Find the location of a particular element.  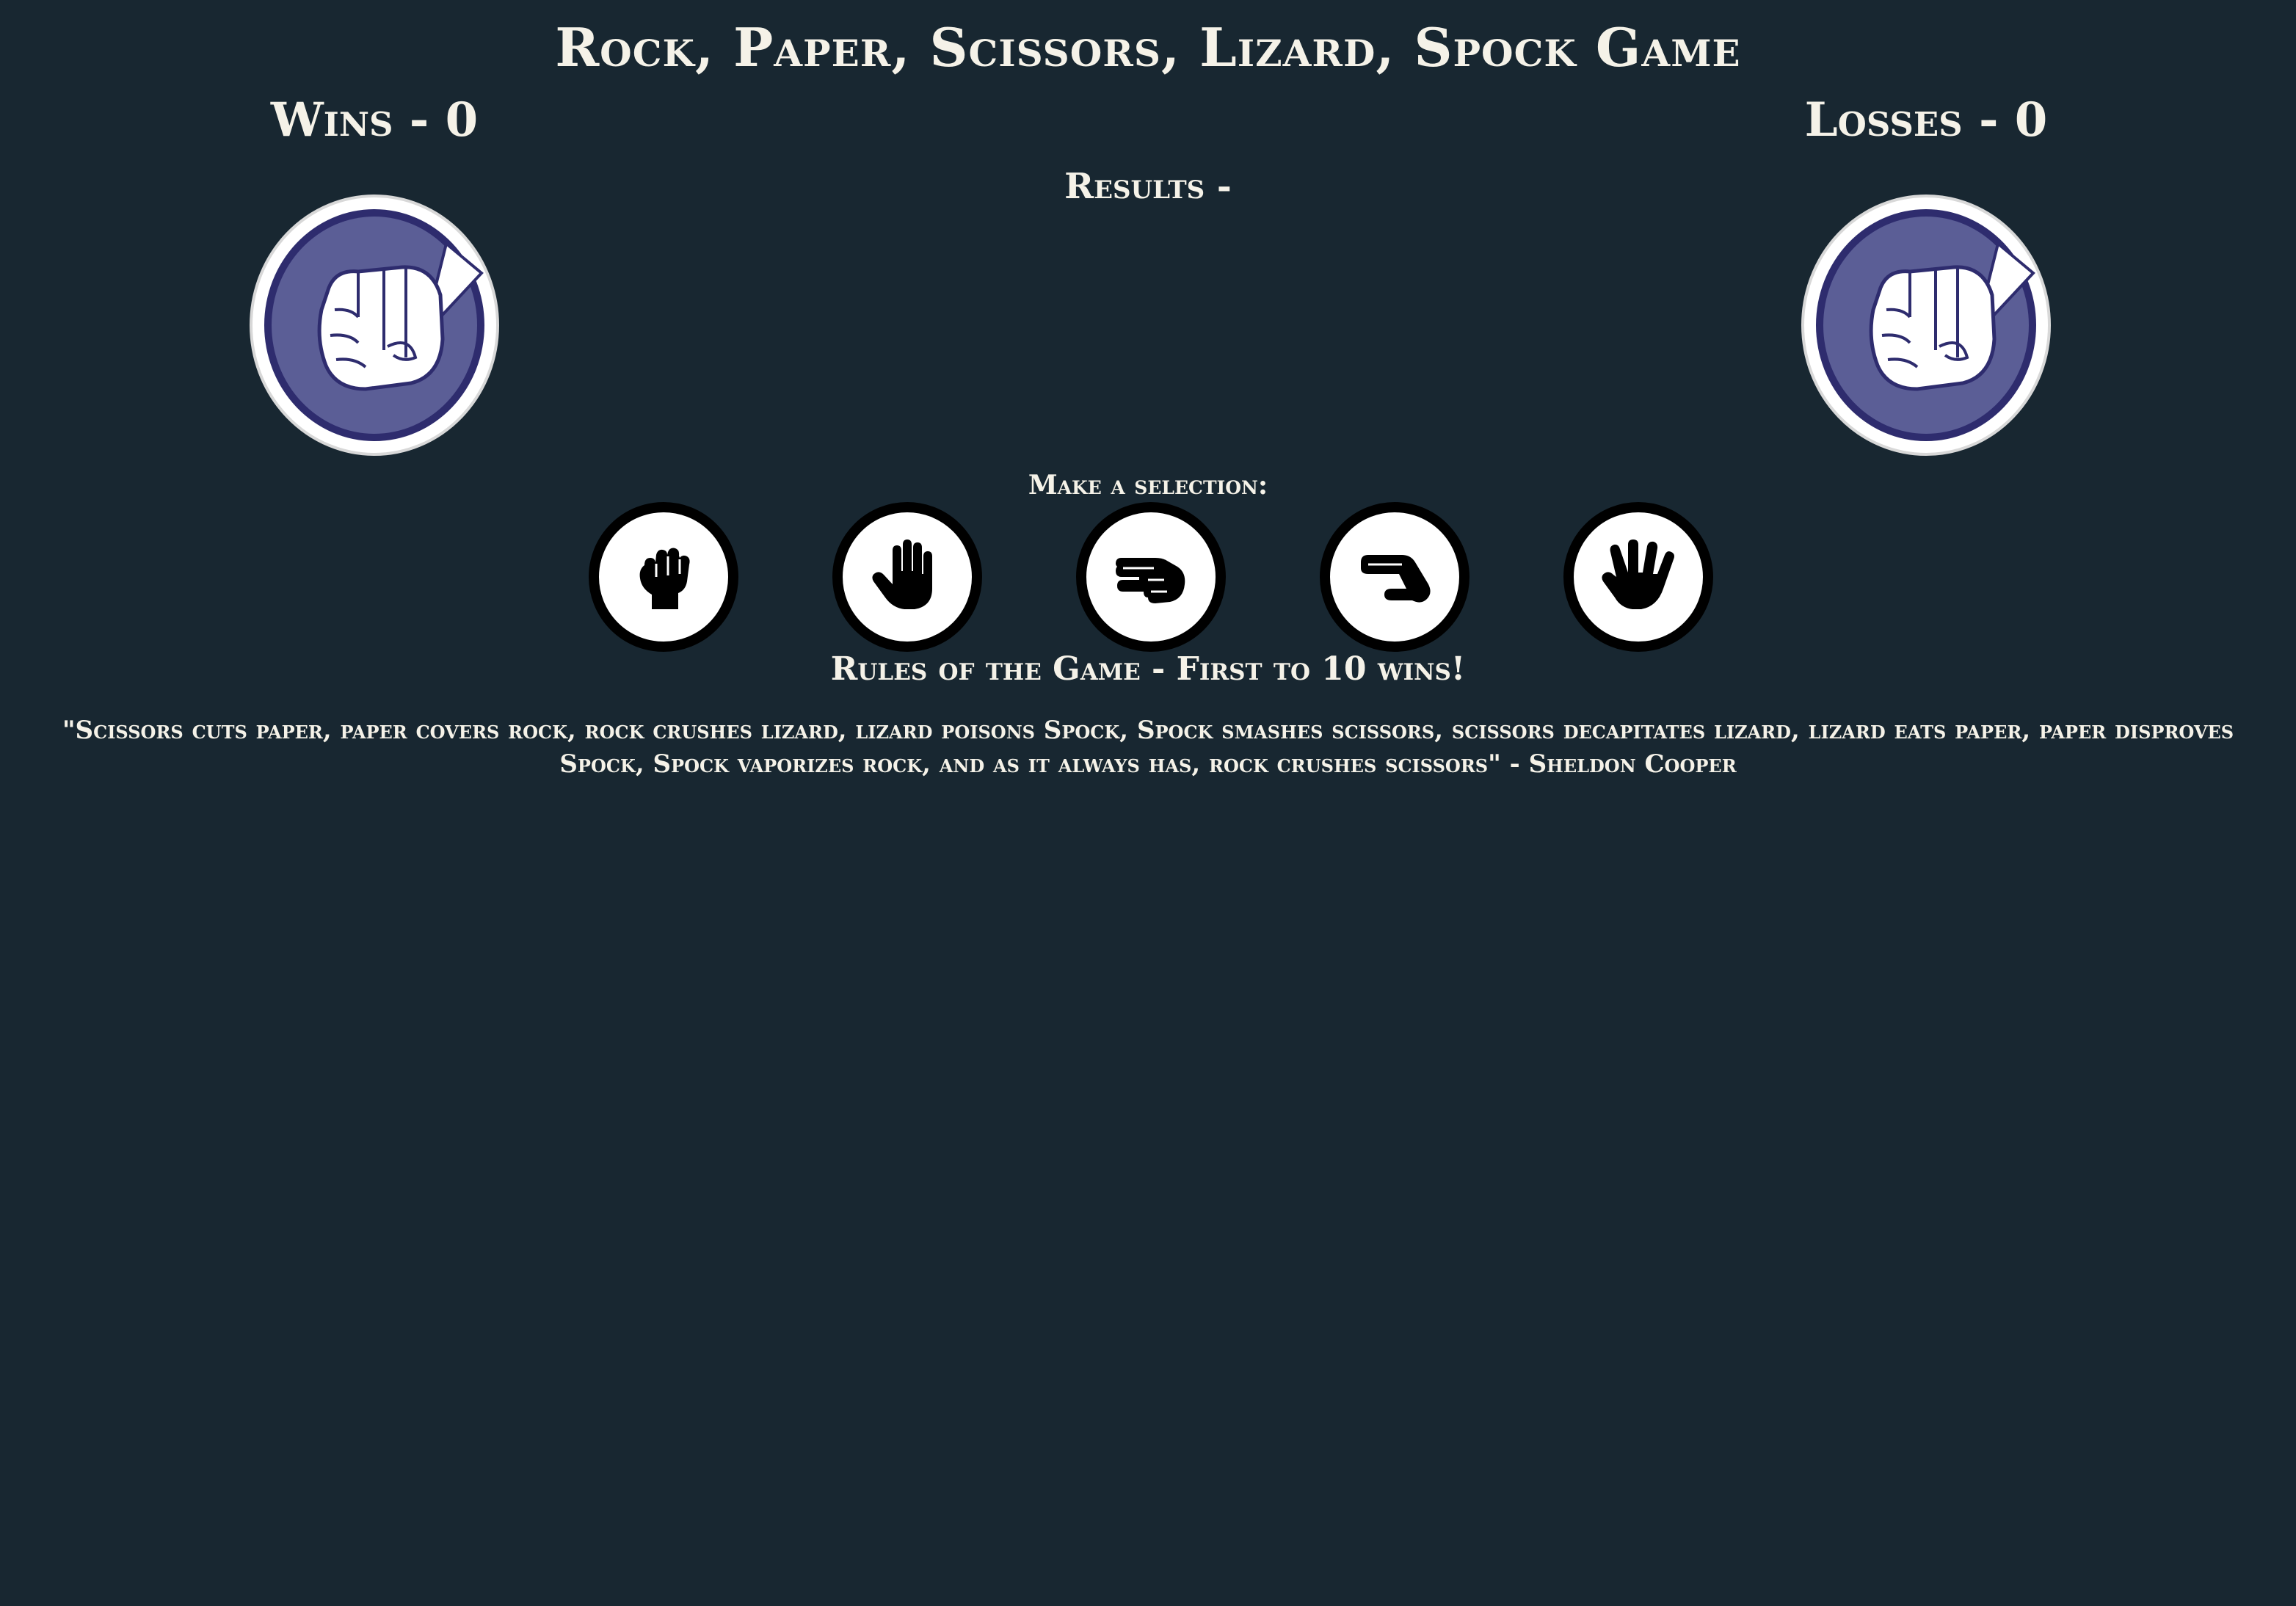

player-hand is located at coordinates (374, 325).